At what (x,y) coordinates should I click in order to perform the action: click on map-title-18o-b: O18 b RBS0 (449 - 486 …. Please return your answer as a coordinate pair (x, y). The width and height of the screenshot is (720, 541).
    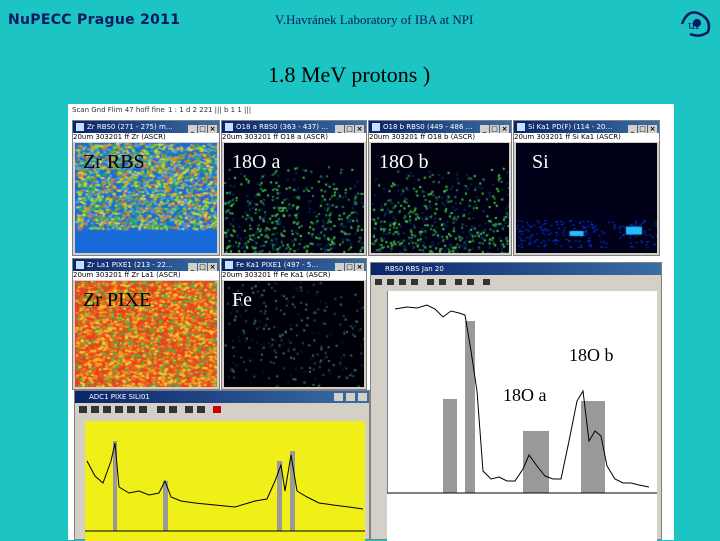
    Looking at the image, I should click on (428, 127).